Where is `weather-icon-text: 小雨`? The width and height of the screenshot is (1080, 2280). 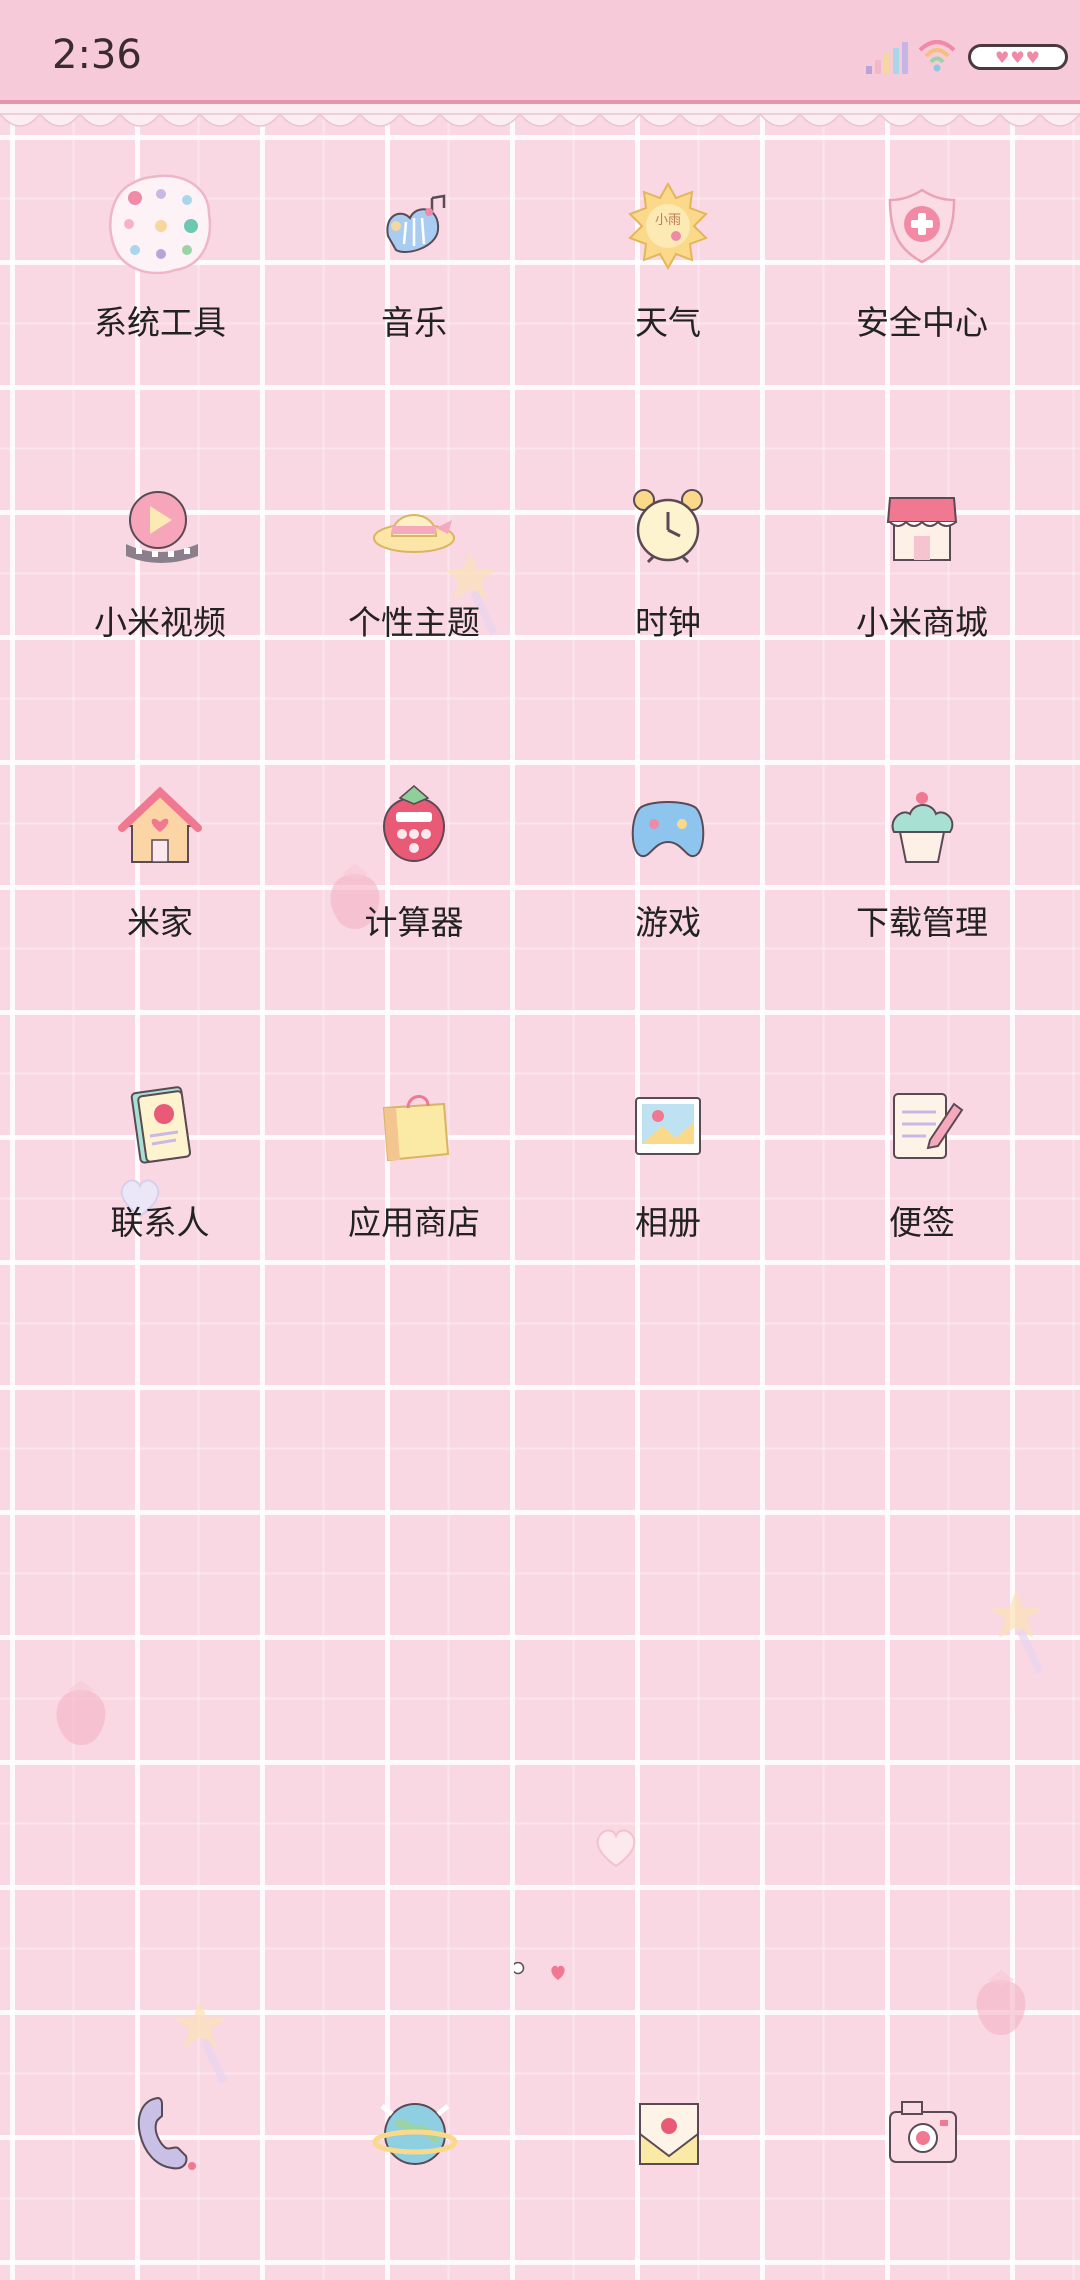
weather-icon-text: 小雨 is located at coordinates (668, 220).